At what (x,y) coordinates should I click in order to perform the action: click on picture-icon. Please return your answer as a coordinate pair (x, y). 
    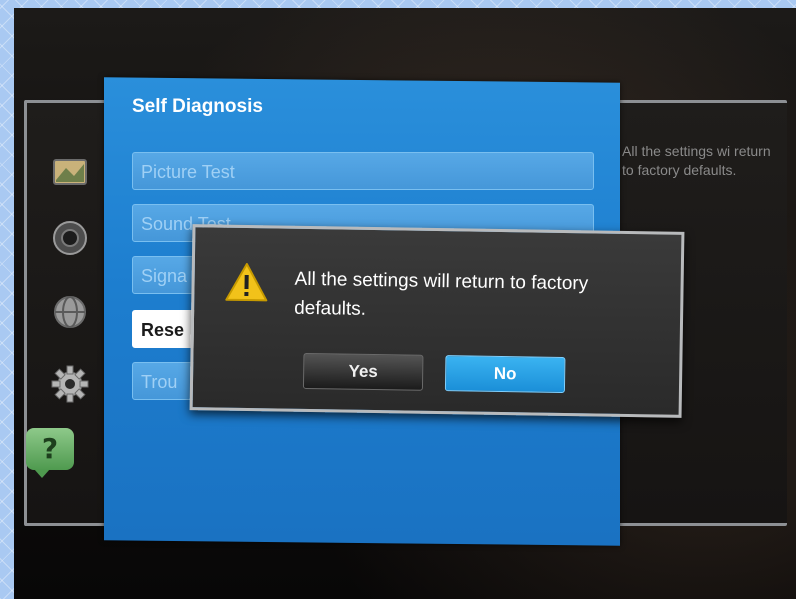
    Looking at the image, I should click on (71, 173).